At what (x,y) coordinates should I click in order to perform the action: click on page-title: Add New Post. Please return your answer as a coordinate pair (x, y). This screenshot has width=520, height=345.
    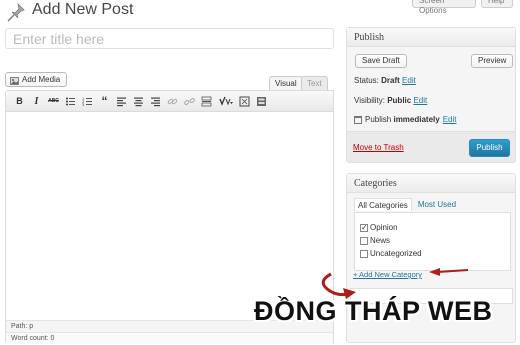
    Looking at the image, I should click on (83, 9).